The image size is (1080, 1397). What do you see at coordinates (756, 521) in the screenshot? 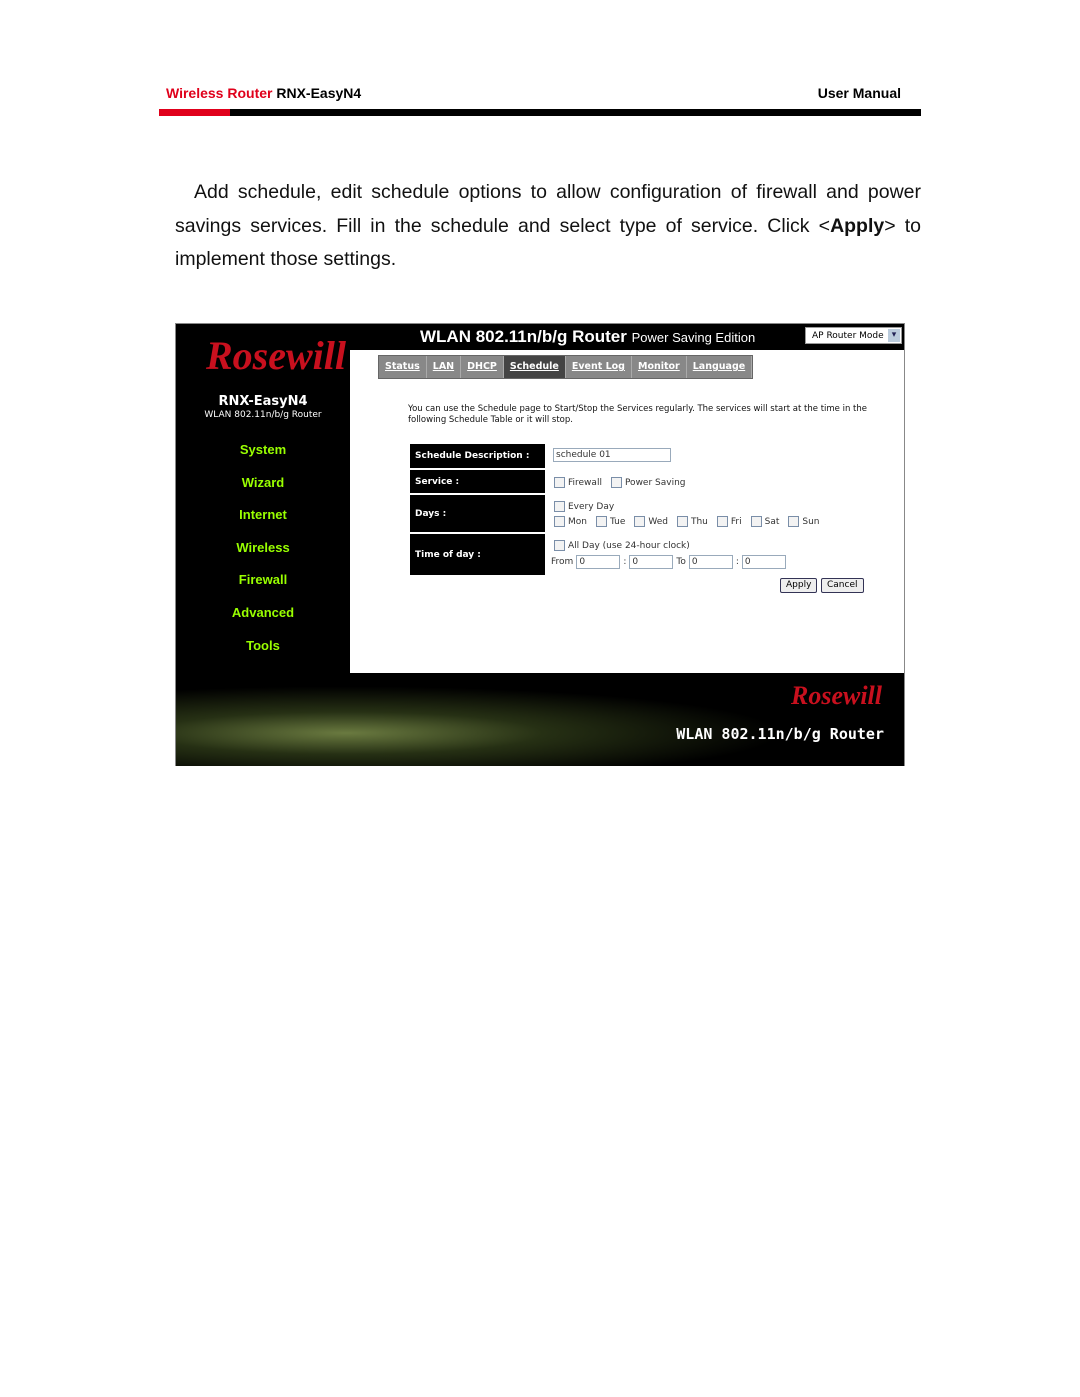
I see `sat-checkbox` at bounding box center [756, 521].